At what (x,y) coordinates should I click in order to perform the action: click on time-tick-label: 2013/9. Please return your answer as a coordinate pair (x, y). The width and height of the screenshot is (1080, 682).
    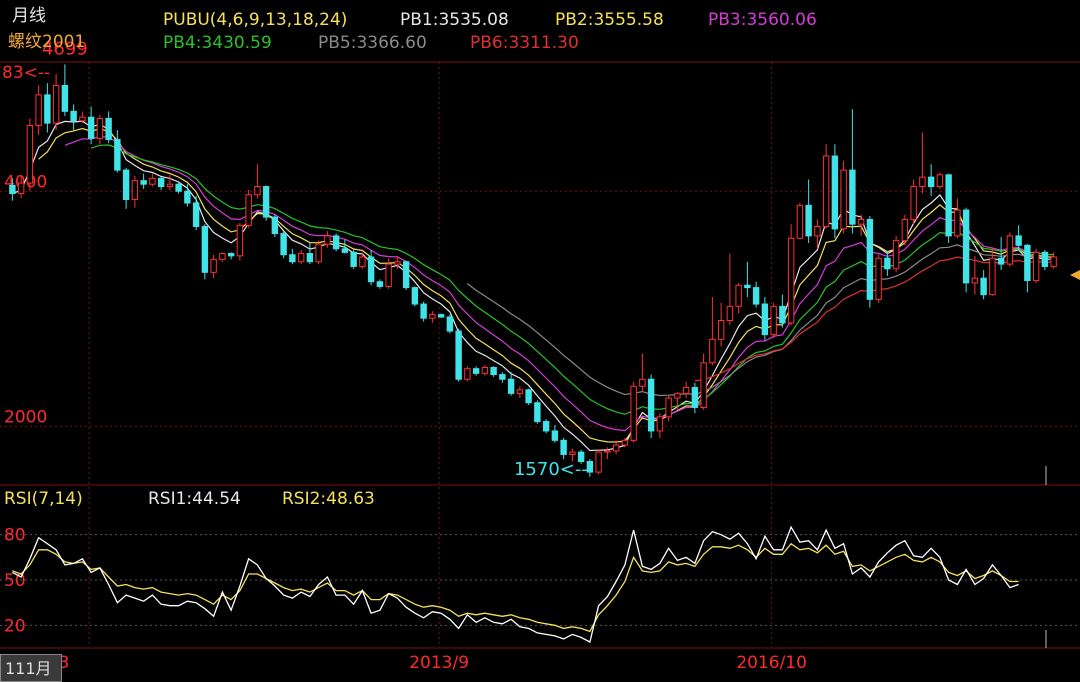
    Looking at the image, I should click on (439, 663).